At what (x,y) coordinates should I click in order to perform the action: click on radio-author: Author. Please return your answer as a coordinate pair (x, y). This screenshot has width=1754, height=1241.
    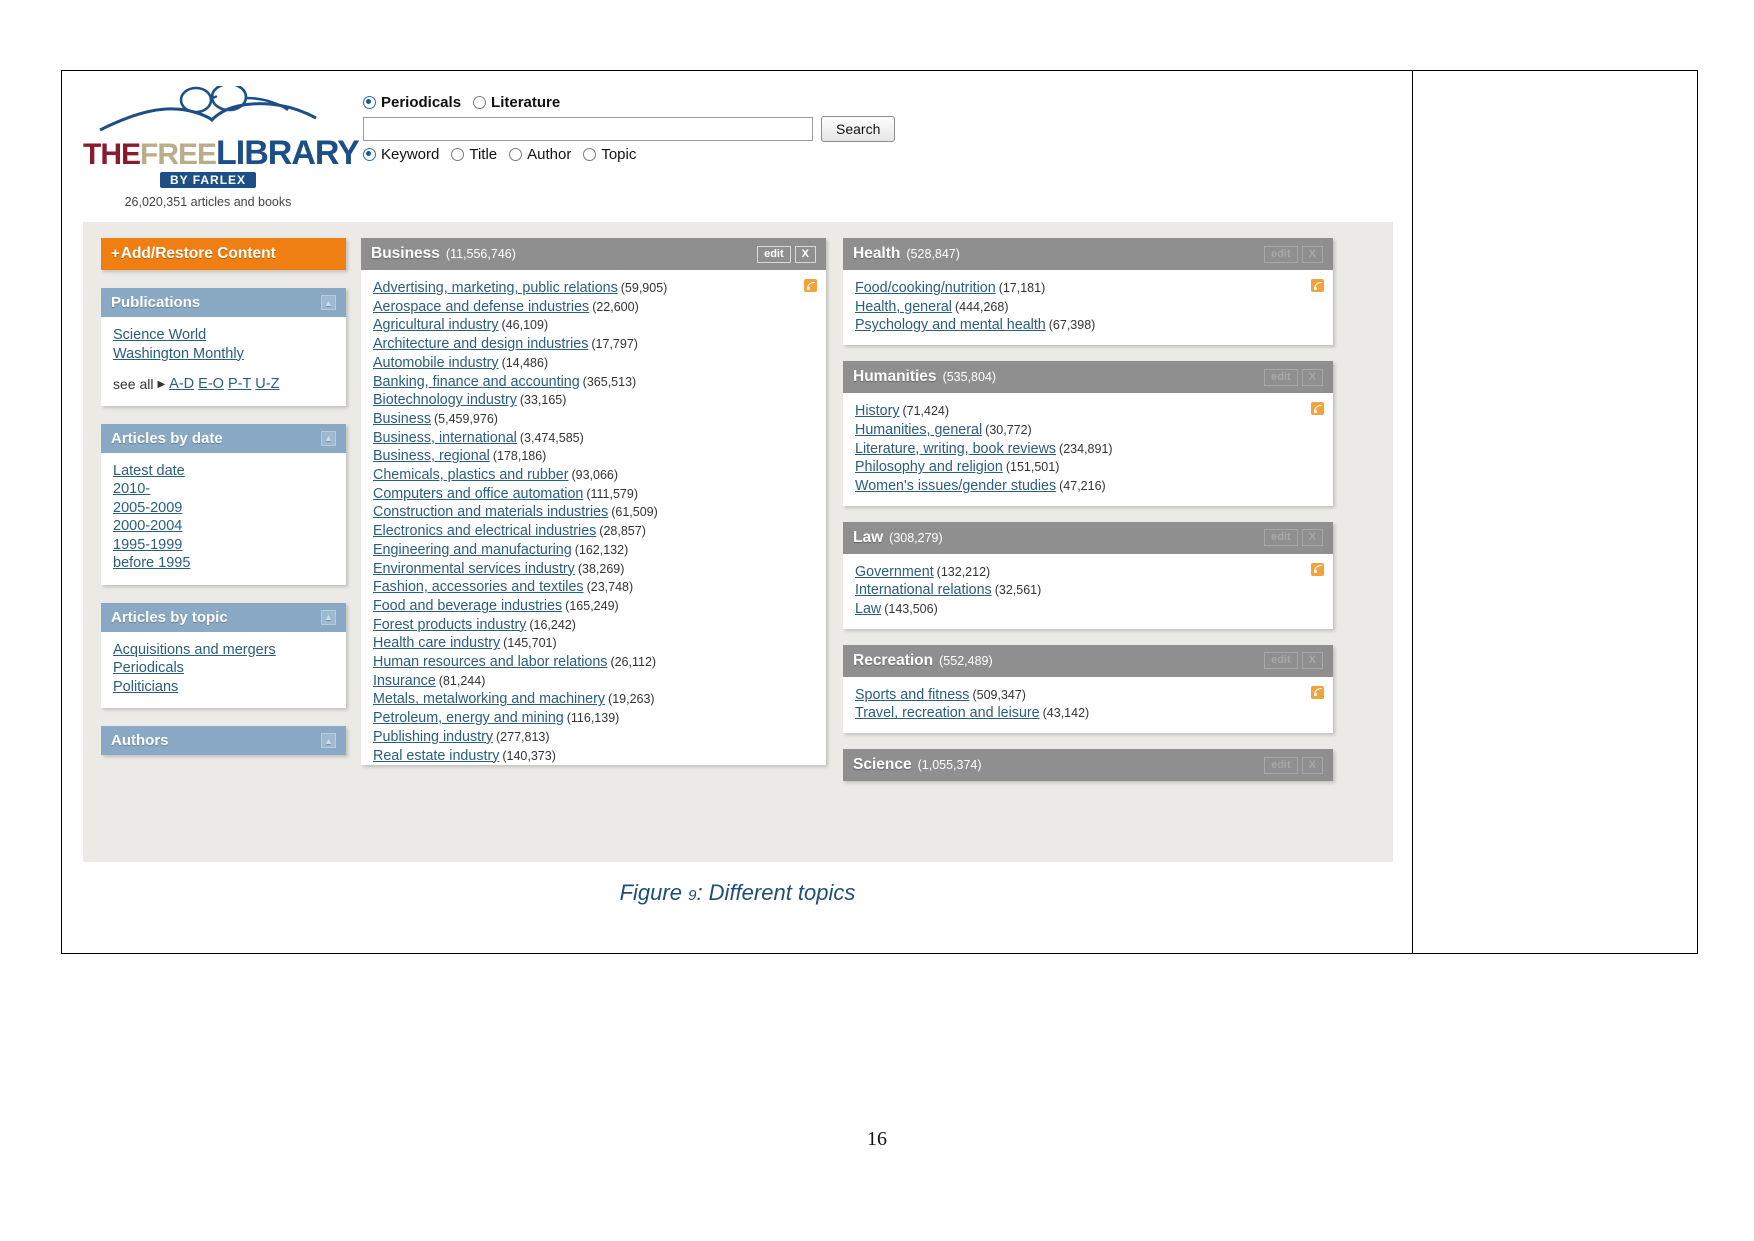
    Looking at the image, I should click on (540, 154).